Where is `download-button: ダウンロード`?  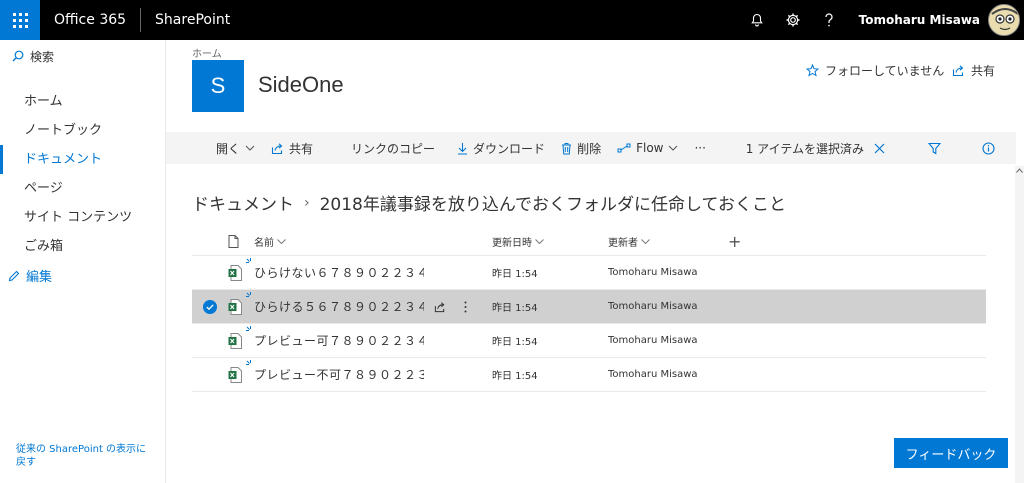
download-button: ダウンロード is located at coordinates (498, 148).